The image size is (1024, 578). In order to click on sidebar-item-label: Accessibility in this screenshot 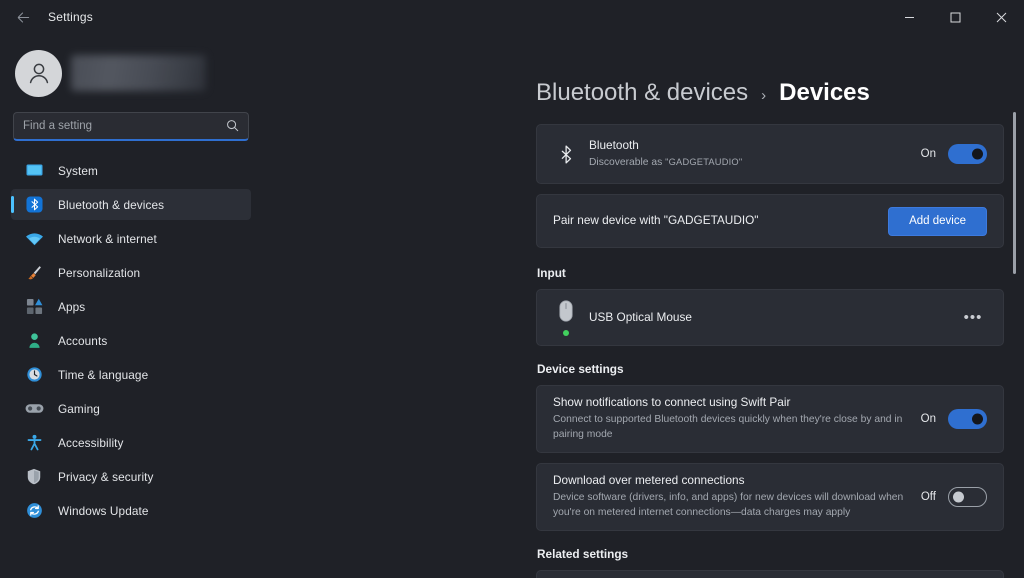, I will do `click(91, 442)`.